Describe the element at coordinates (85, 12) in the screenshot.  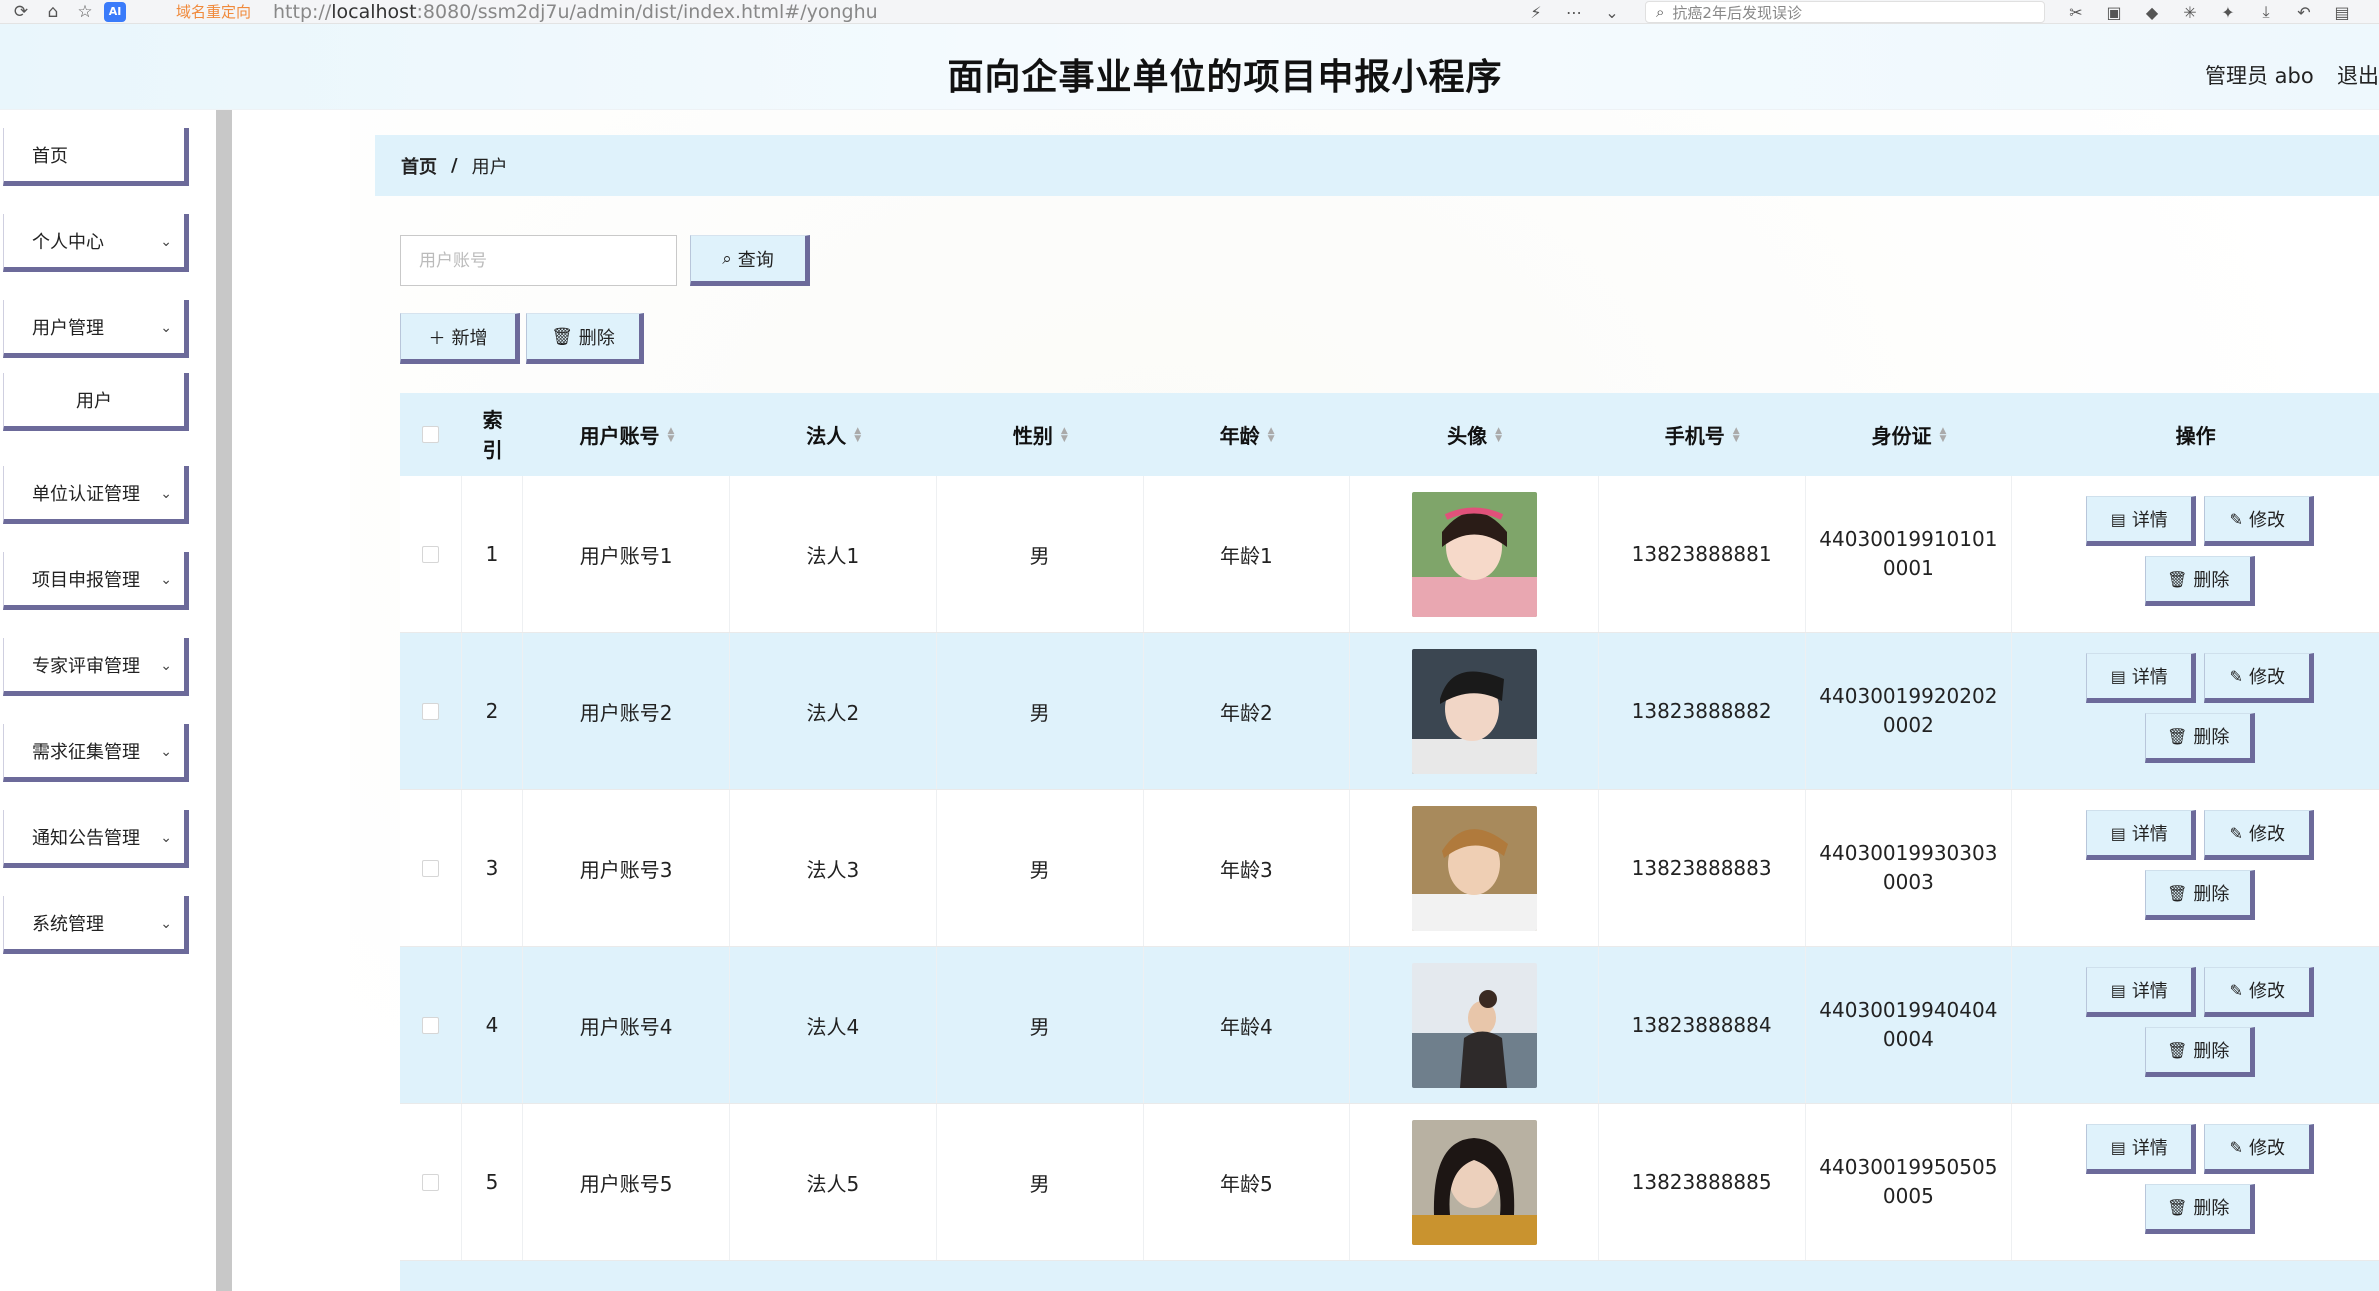
I see `favorite-icon: ☆` at that location.